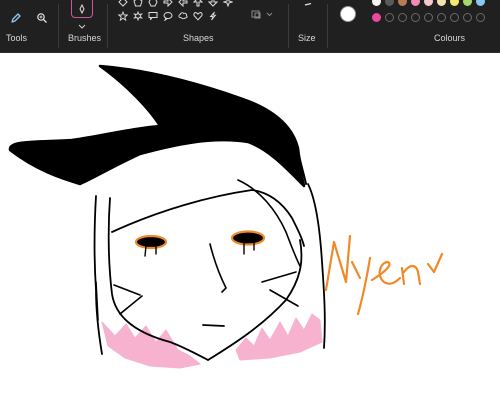  Describe the element at coordinates (308, 7) in the screenshot. I see `size-button` at that location.